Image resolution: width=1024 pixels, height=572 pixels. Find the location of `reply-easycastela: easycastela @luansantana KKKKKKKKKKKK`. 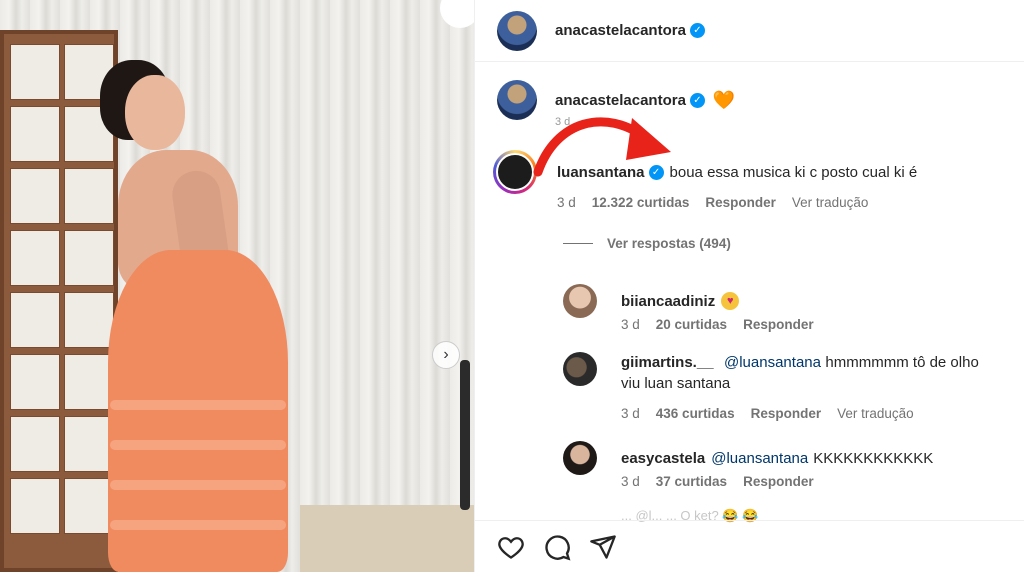

reply-easycastela: easycastela @luansantana KKKKKKKKKKKK is located at coordinates (748, 458).